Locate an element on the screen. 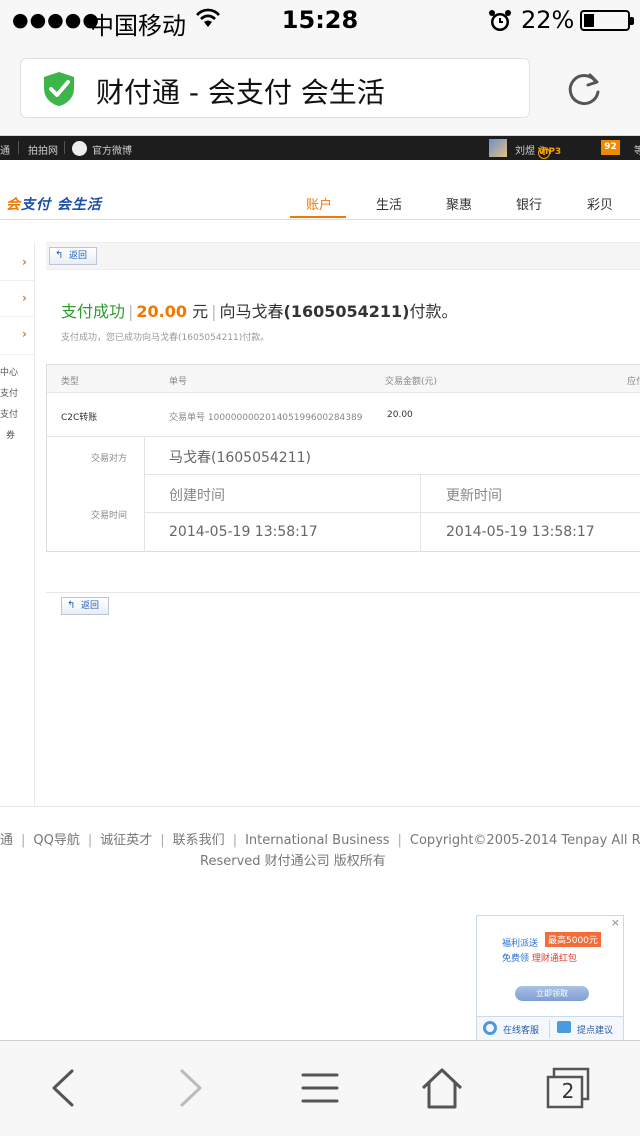  battery-percent: 22% is located at coordinates (548, 20).